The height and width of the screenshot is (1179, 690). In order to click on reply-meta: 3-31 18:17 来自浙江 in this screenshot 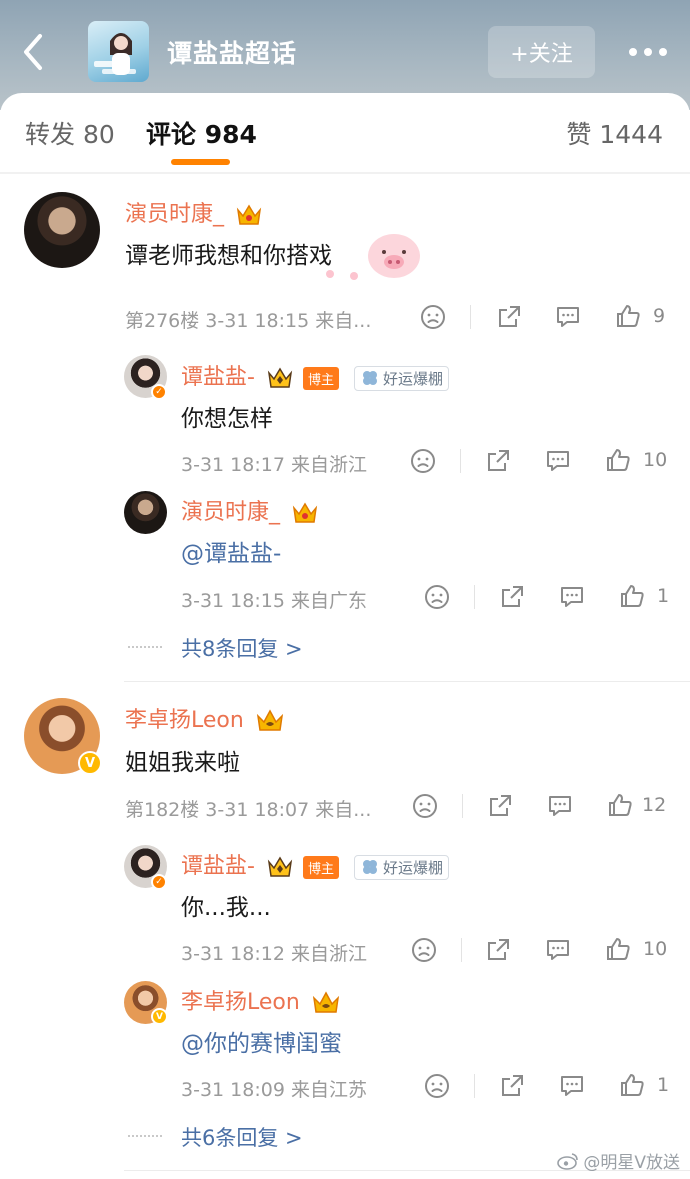, I will do `click(274, 465)`.